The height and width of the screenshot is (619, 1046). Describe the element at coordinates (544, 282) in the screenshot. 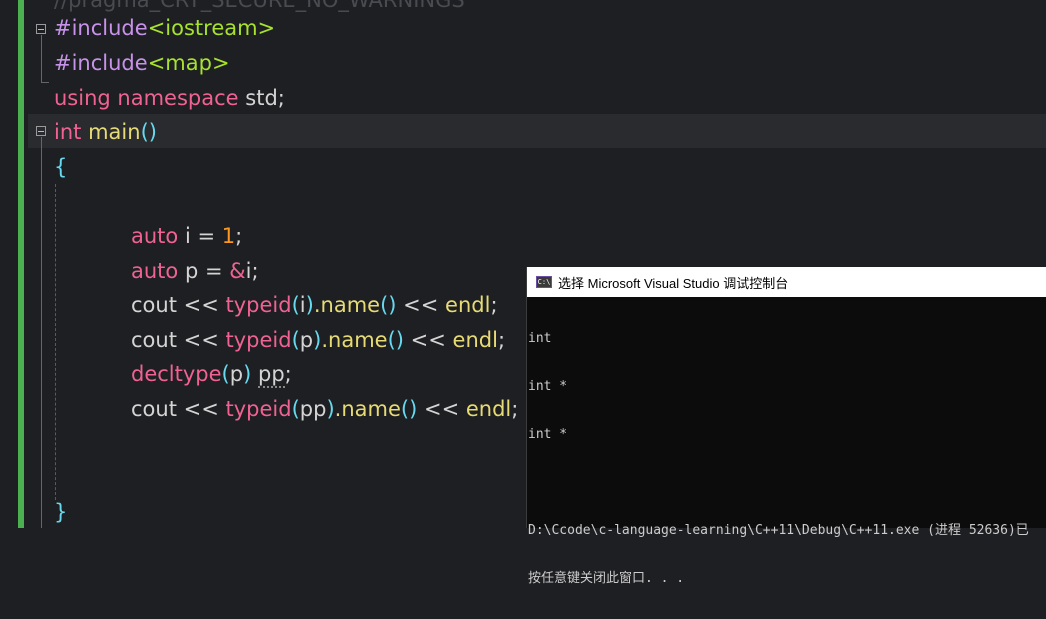

I see `console-app-icon: C:\` at that location.